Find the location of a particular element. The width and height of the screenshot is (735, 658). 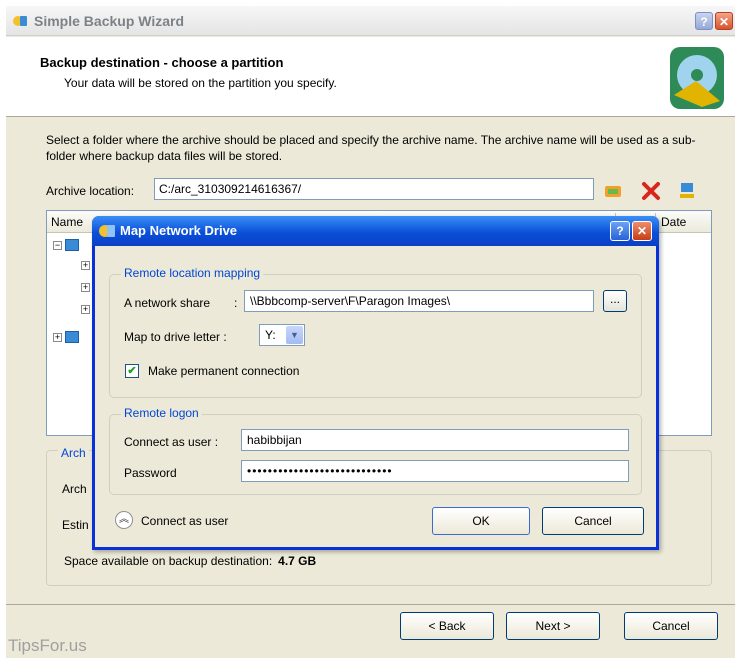

cancel-button: Cancel is located at coordinates (671, 626).